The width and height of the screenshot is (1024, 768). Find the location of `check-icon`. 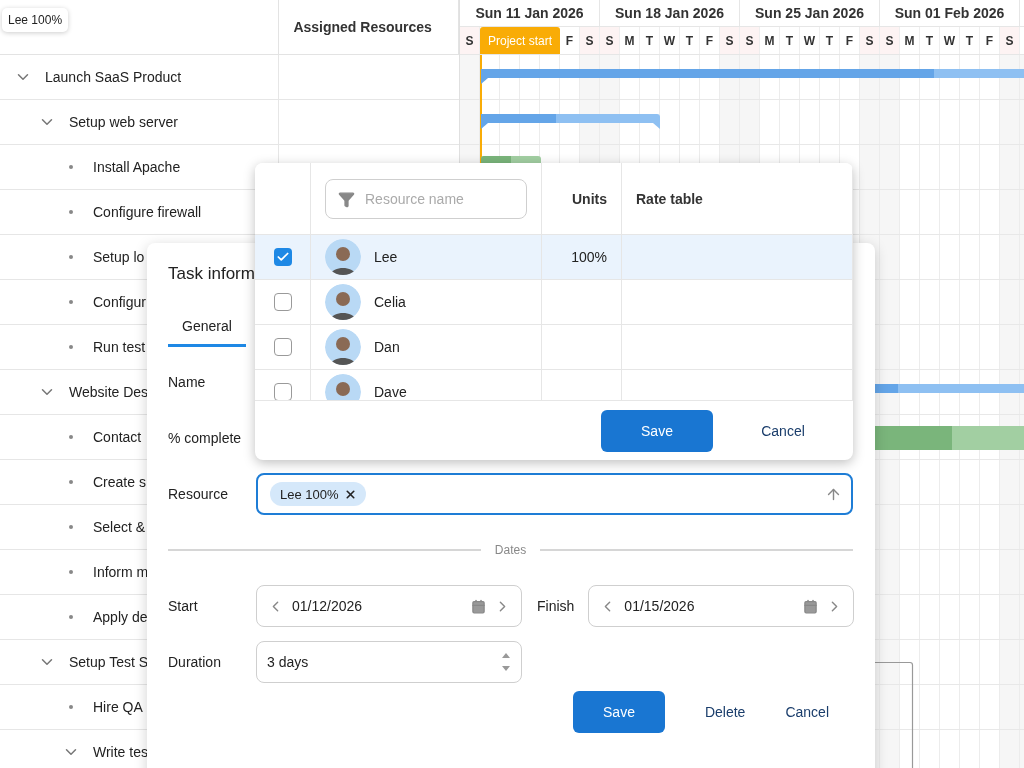

check-icon is located at coordinates (282, 257).